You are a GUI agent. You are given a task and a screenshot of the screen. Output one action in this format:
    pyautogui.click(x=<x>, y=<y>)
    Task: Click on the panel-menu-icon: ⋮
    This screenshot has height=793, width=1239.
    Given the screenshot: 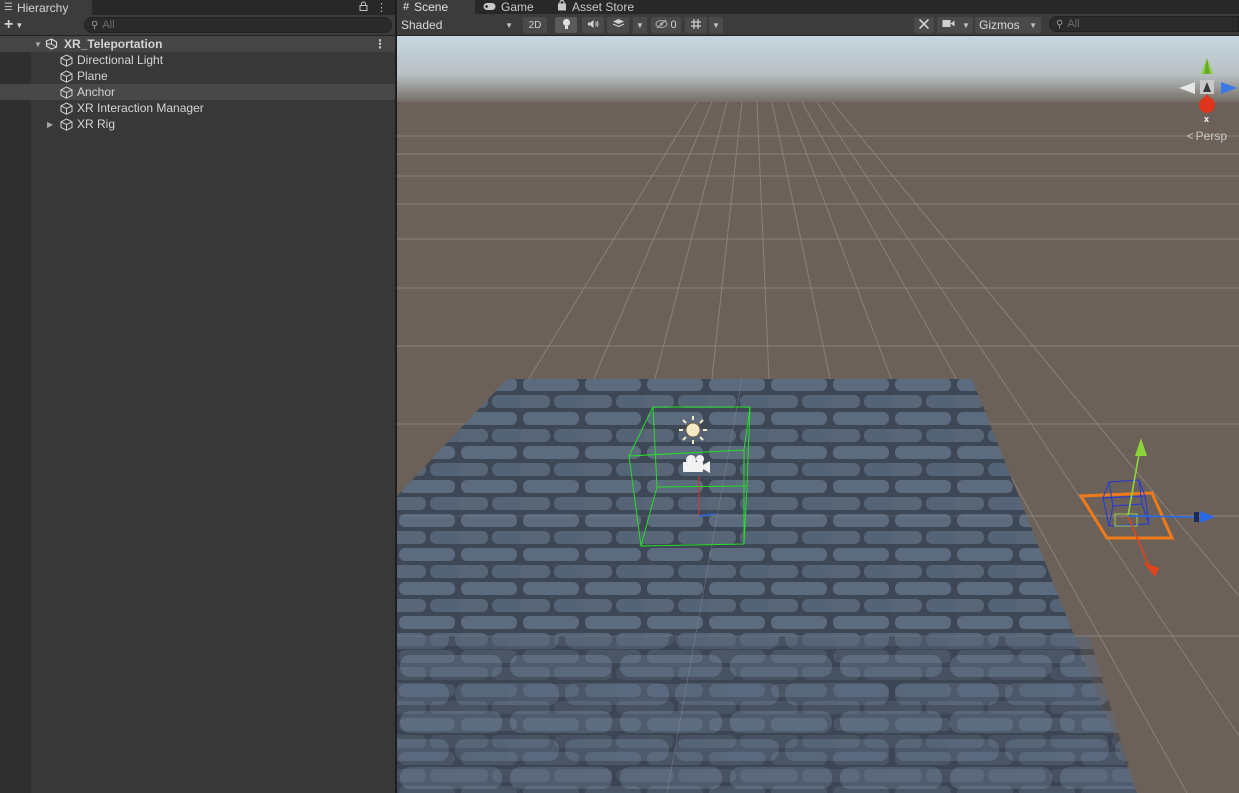 What is the action you would take?
    pyautogui.click(x=381, y=7)
    